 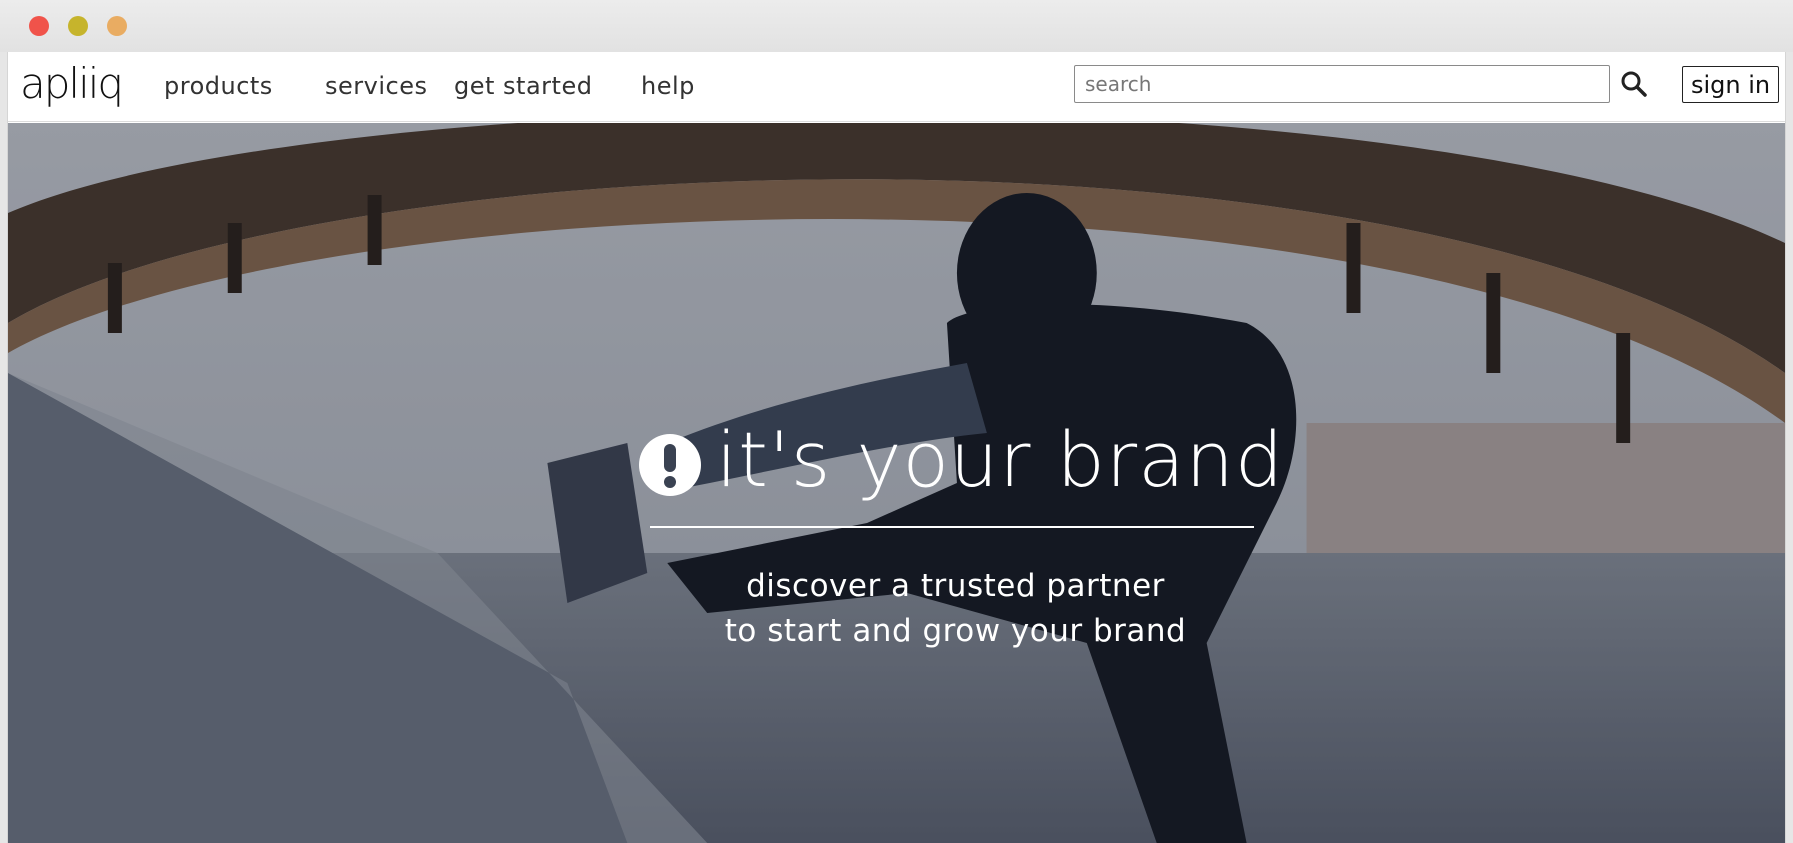 I want to click on search-input, so click(x=1342, y=84).